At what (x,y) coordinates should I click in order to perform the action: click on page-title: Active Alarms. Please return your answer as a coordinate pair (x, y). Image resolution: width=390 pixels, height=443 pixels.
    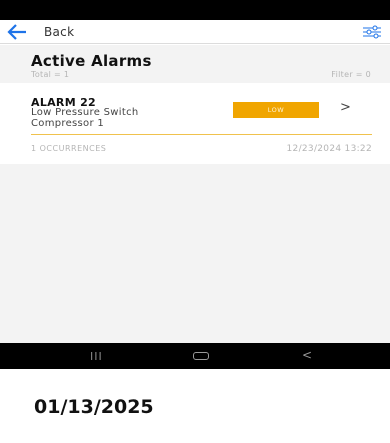
    Looking at the image, I should click on (91, 61).